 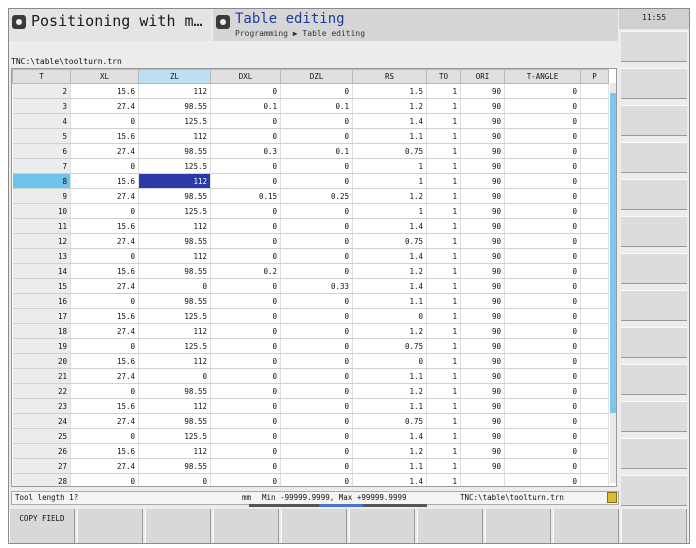 I want to click on softkey-copy-field: COPY FIELD, so click(x=42, y=526).